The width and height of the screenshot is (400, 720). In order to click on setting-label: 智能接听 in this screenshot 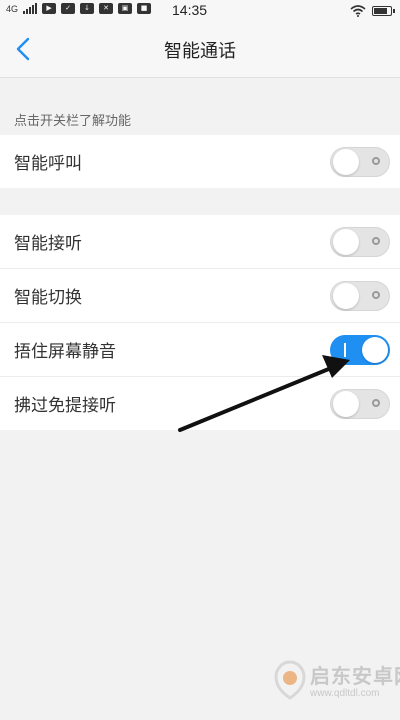, I will do `click(48, 244)`.